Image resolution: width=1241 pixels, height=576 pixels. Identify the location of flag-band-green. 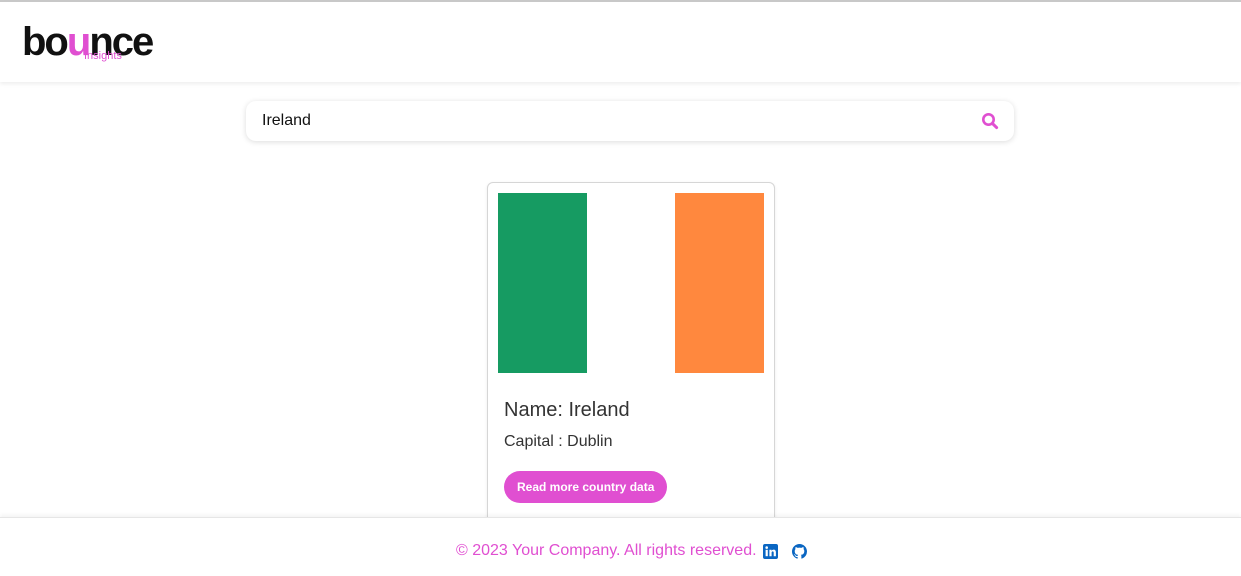
(542, 283).